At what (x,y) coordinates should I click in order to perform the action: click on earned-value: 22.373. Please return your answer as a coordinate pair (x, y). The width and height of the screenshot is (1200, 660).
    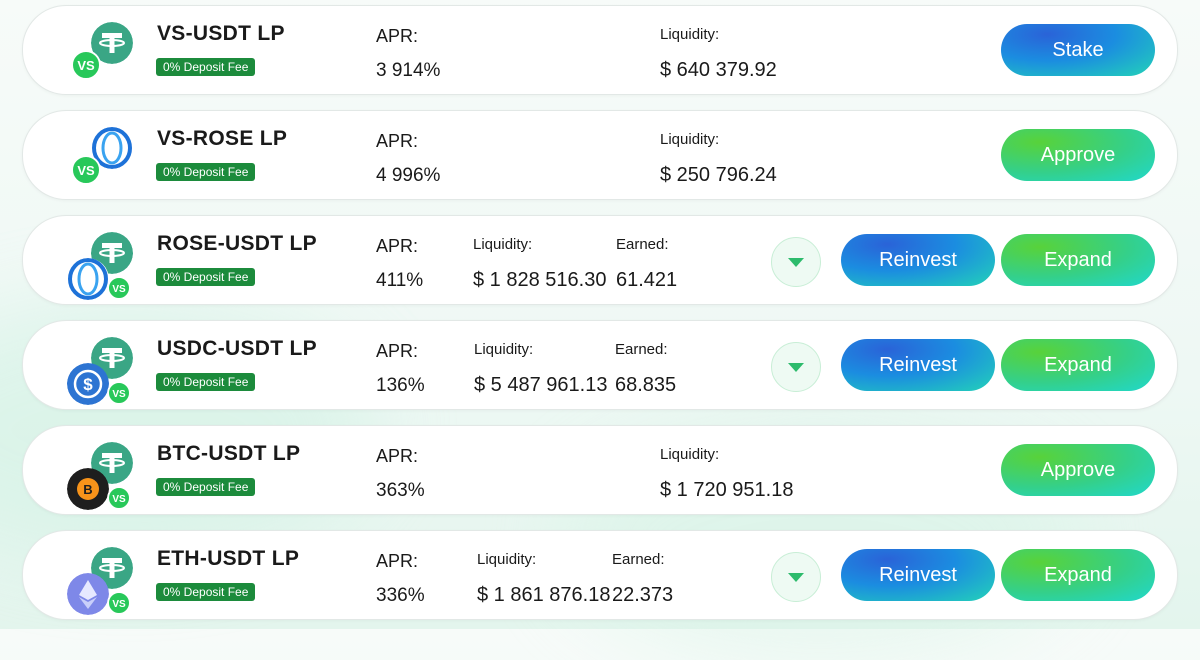
    Looking at the image, I should click on (643, 595).